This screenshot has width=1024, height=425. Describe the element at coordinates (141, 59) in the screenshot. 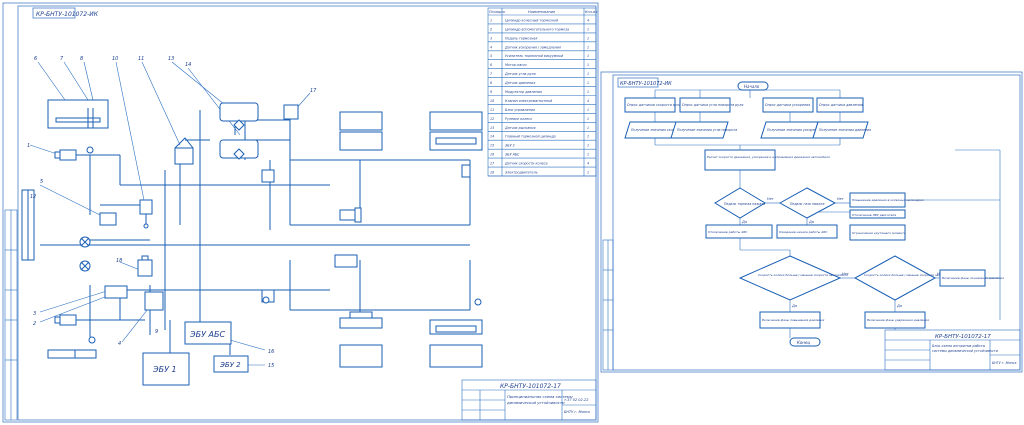

I see `callout-11: 11` at that location.